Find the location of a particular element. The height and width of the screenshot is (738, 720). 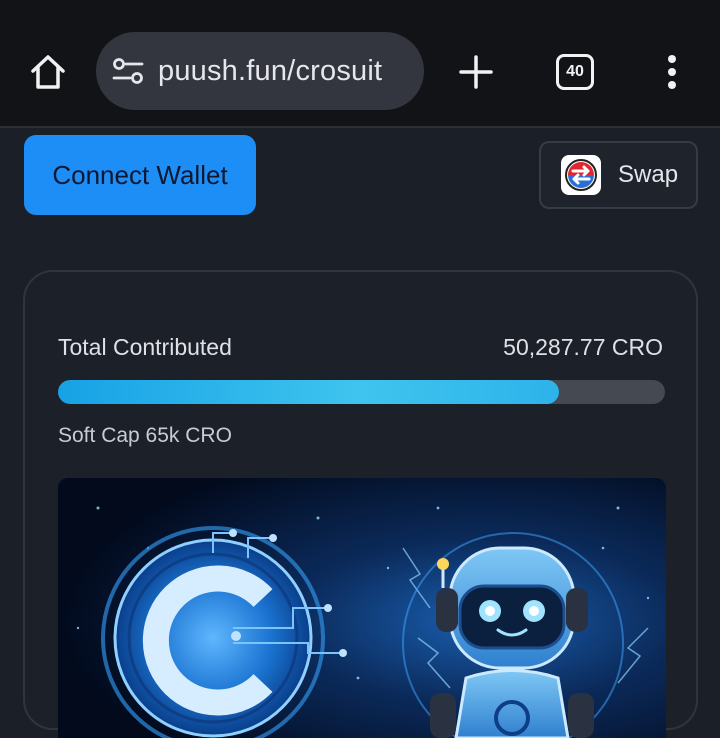

more-options-button is located at coordinates (672, 72).